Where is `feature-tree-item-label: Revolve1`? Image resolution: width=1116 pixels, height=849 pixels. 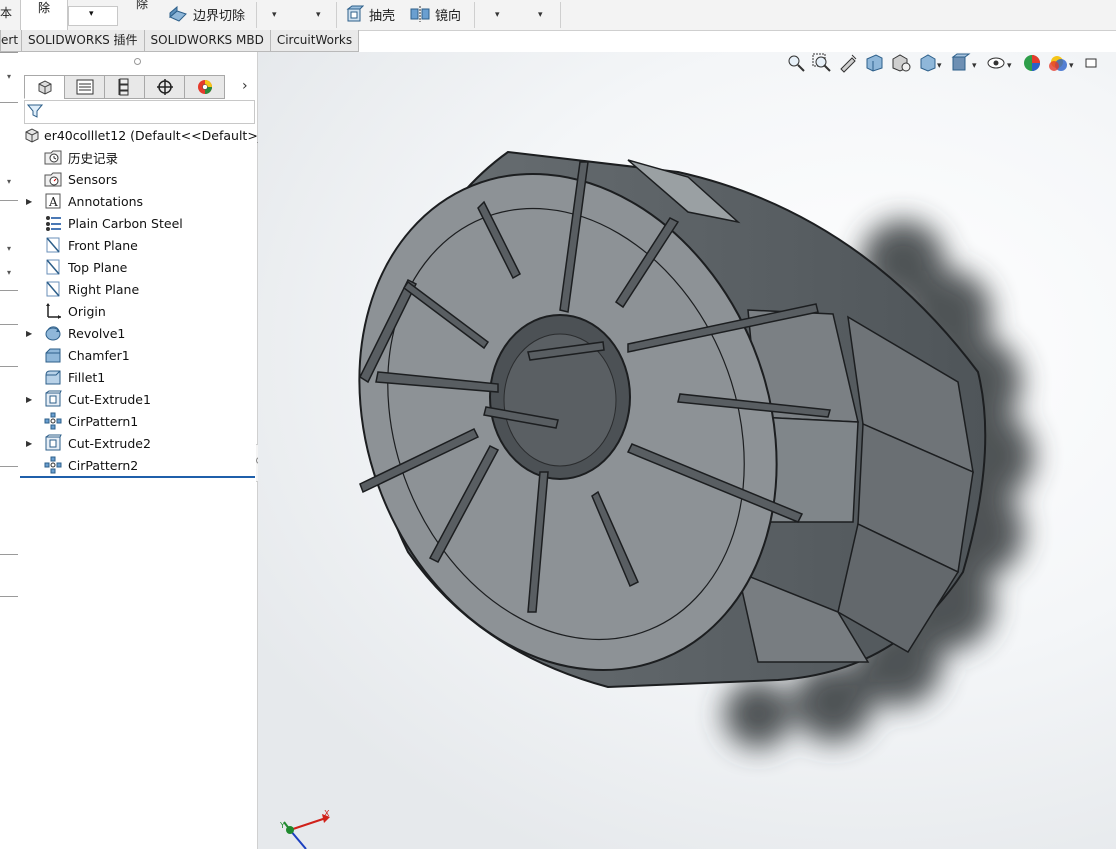 feature-tree-item-label: Revolve1 is located at coordinates (97, 333).